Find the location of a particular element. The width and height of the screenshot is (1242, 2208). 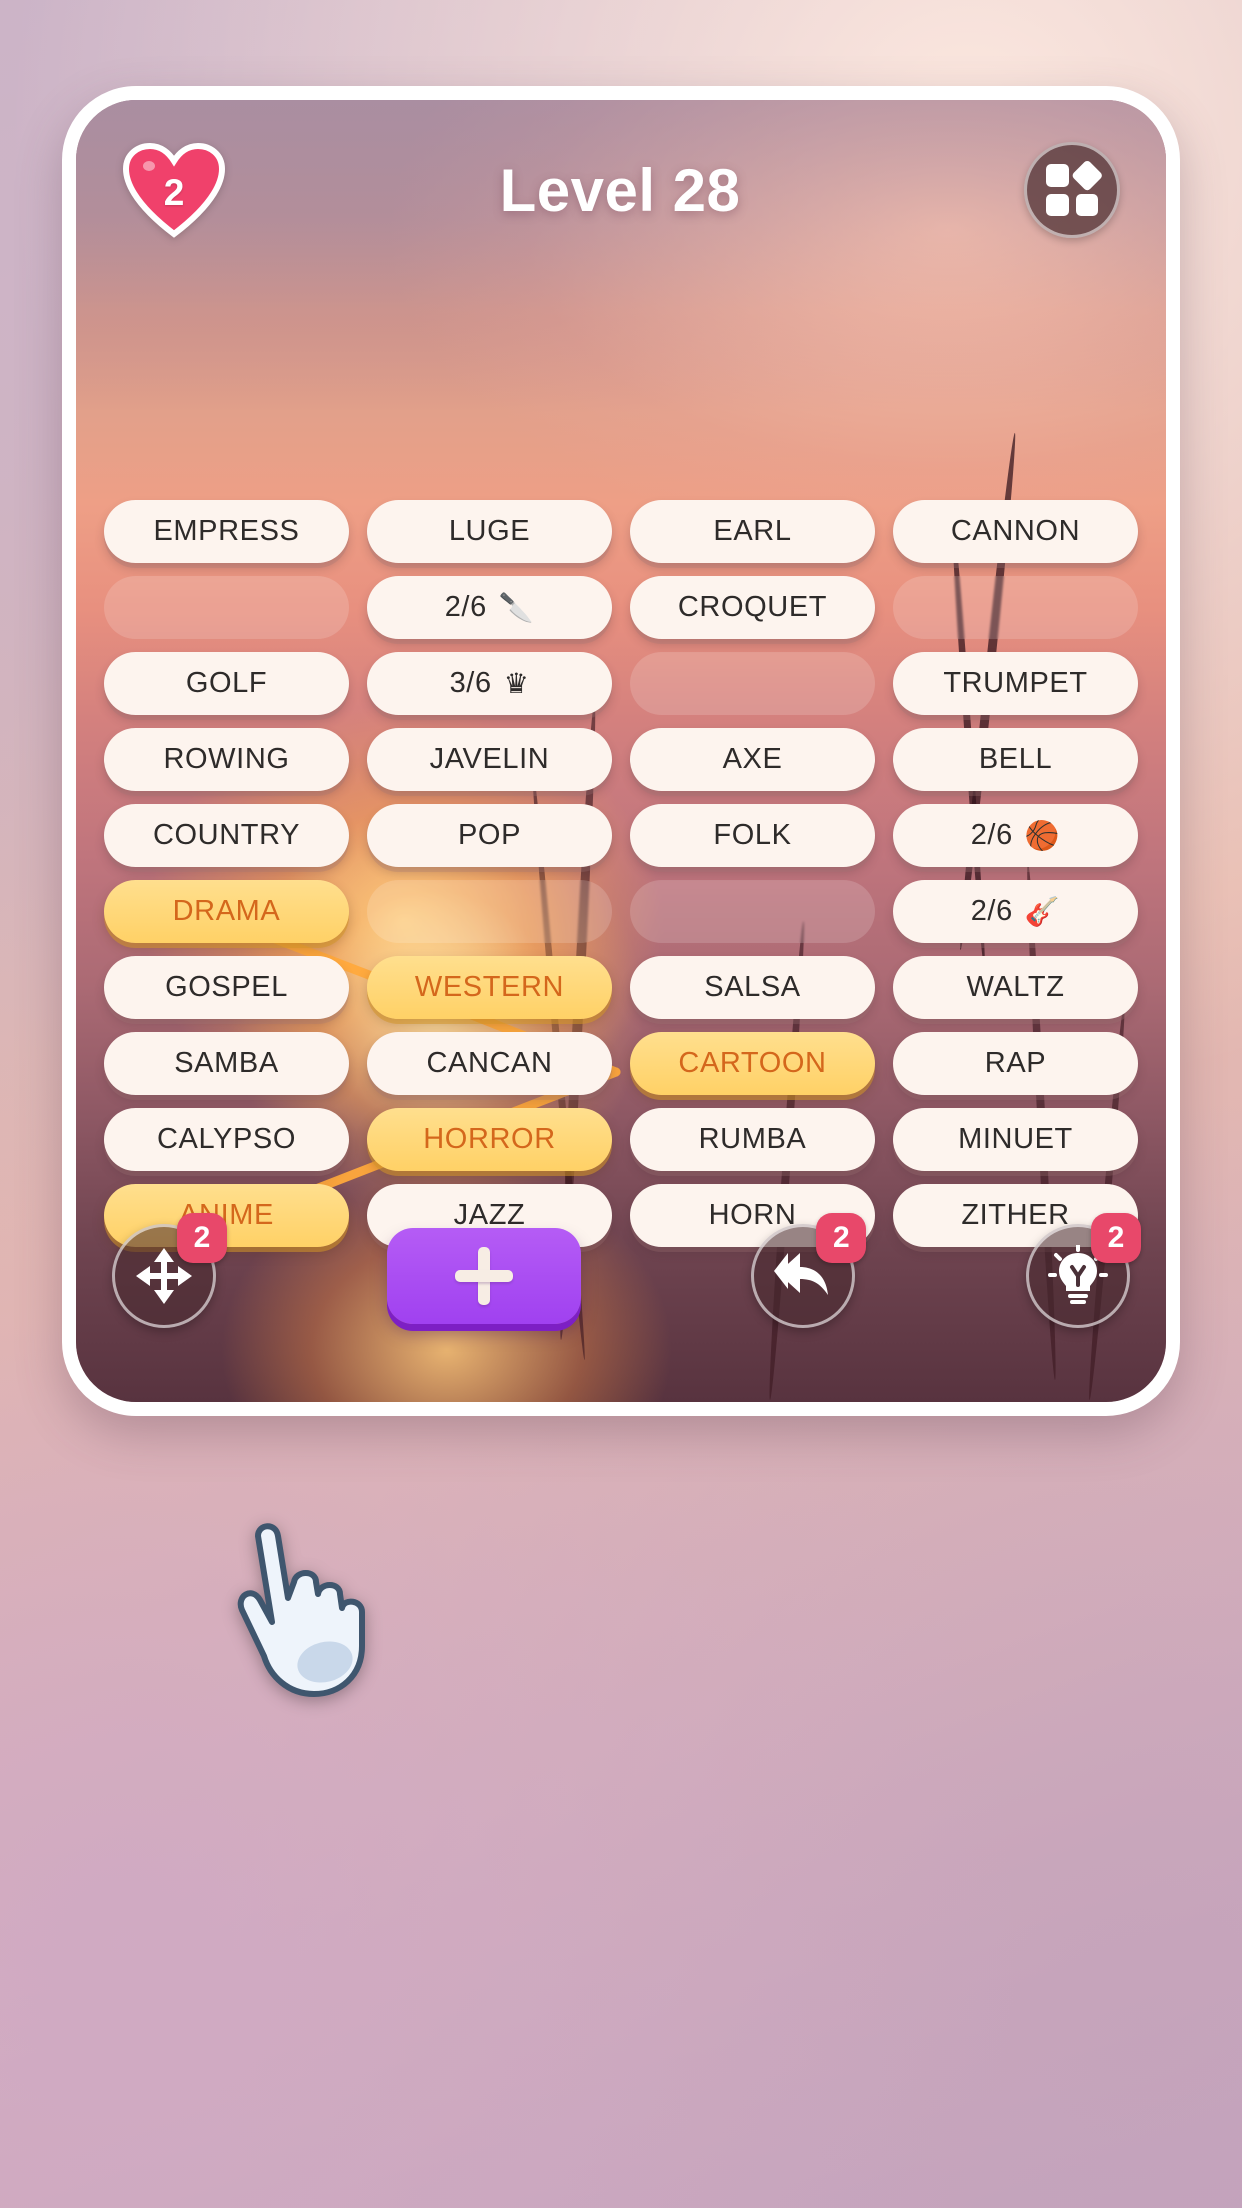

word-tile: RAP is located at coordinates (1015, 1063).